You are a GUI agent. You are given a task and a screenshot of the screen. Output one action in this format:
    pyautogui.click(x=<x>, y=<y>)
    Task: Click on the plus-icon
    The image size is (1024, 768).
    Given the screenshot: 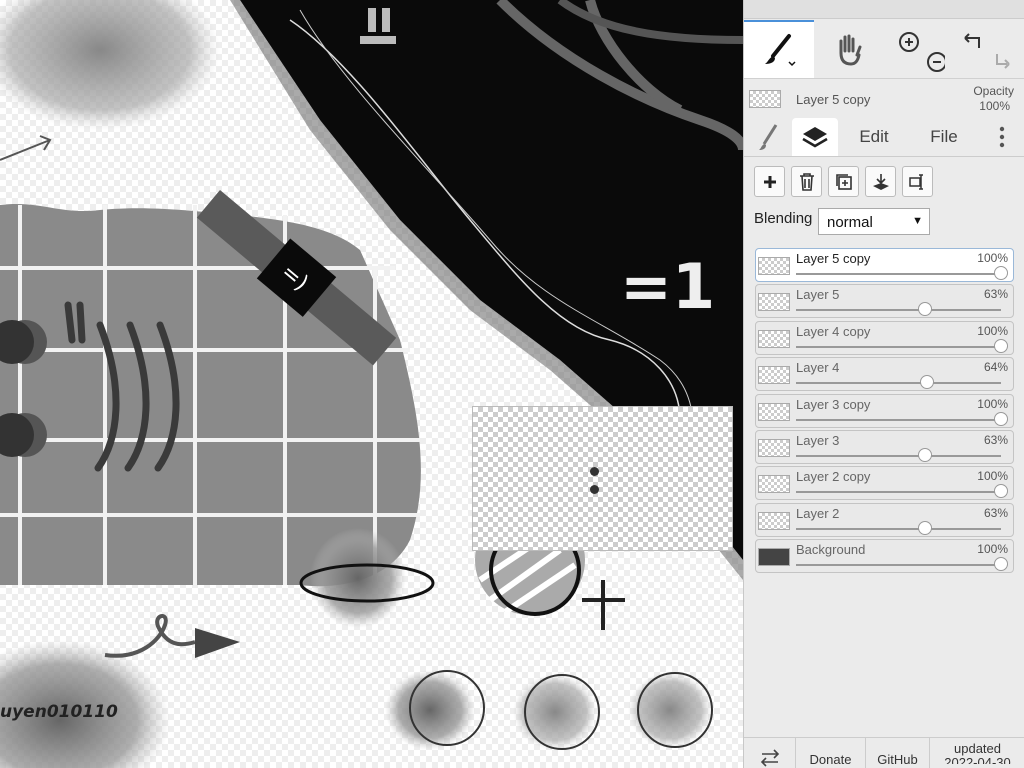 What is the action you would take?
    pyautogui.click(x=769, y=181)
    